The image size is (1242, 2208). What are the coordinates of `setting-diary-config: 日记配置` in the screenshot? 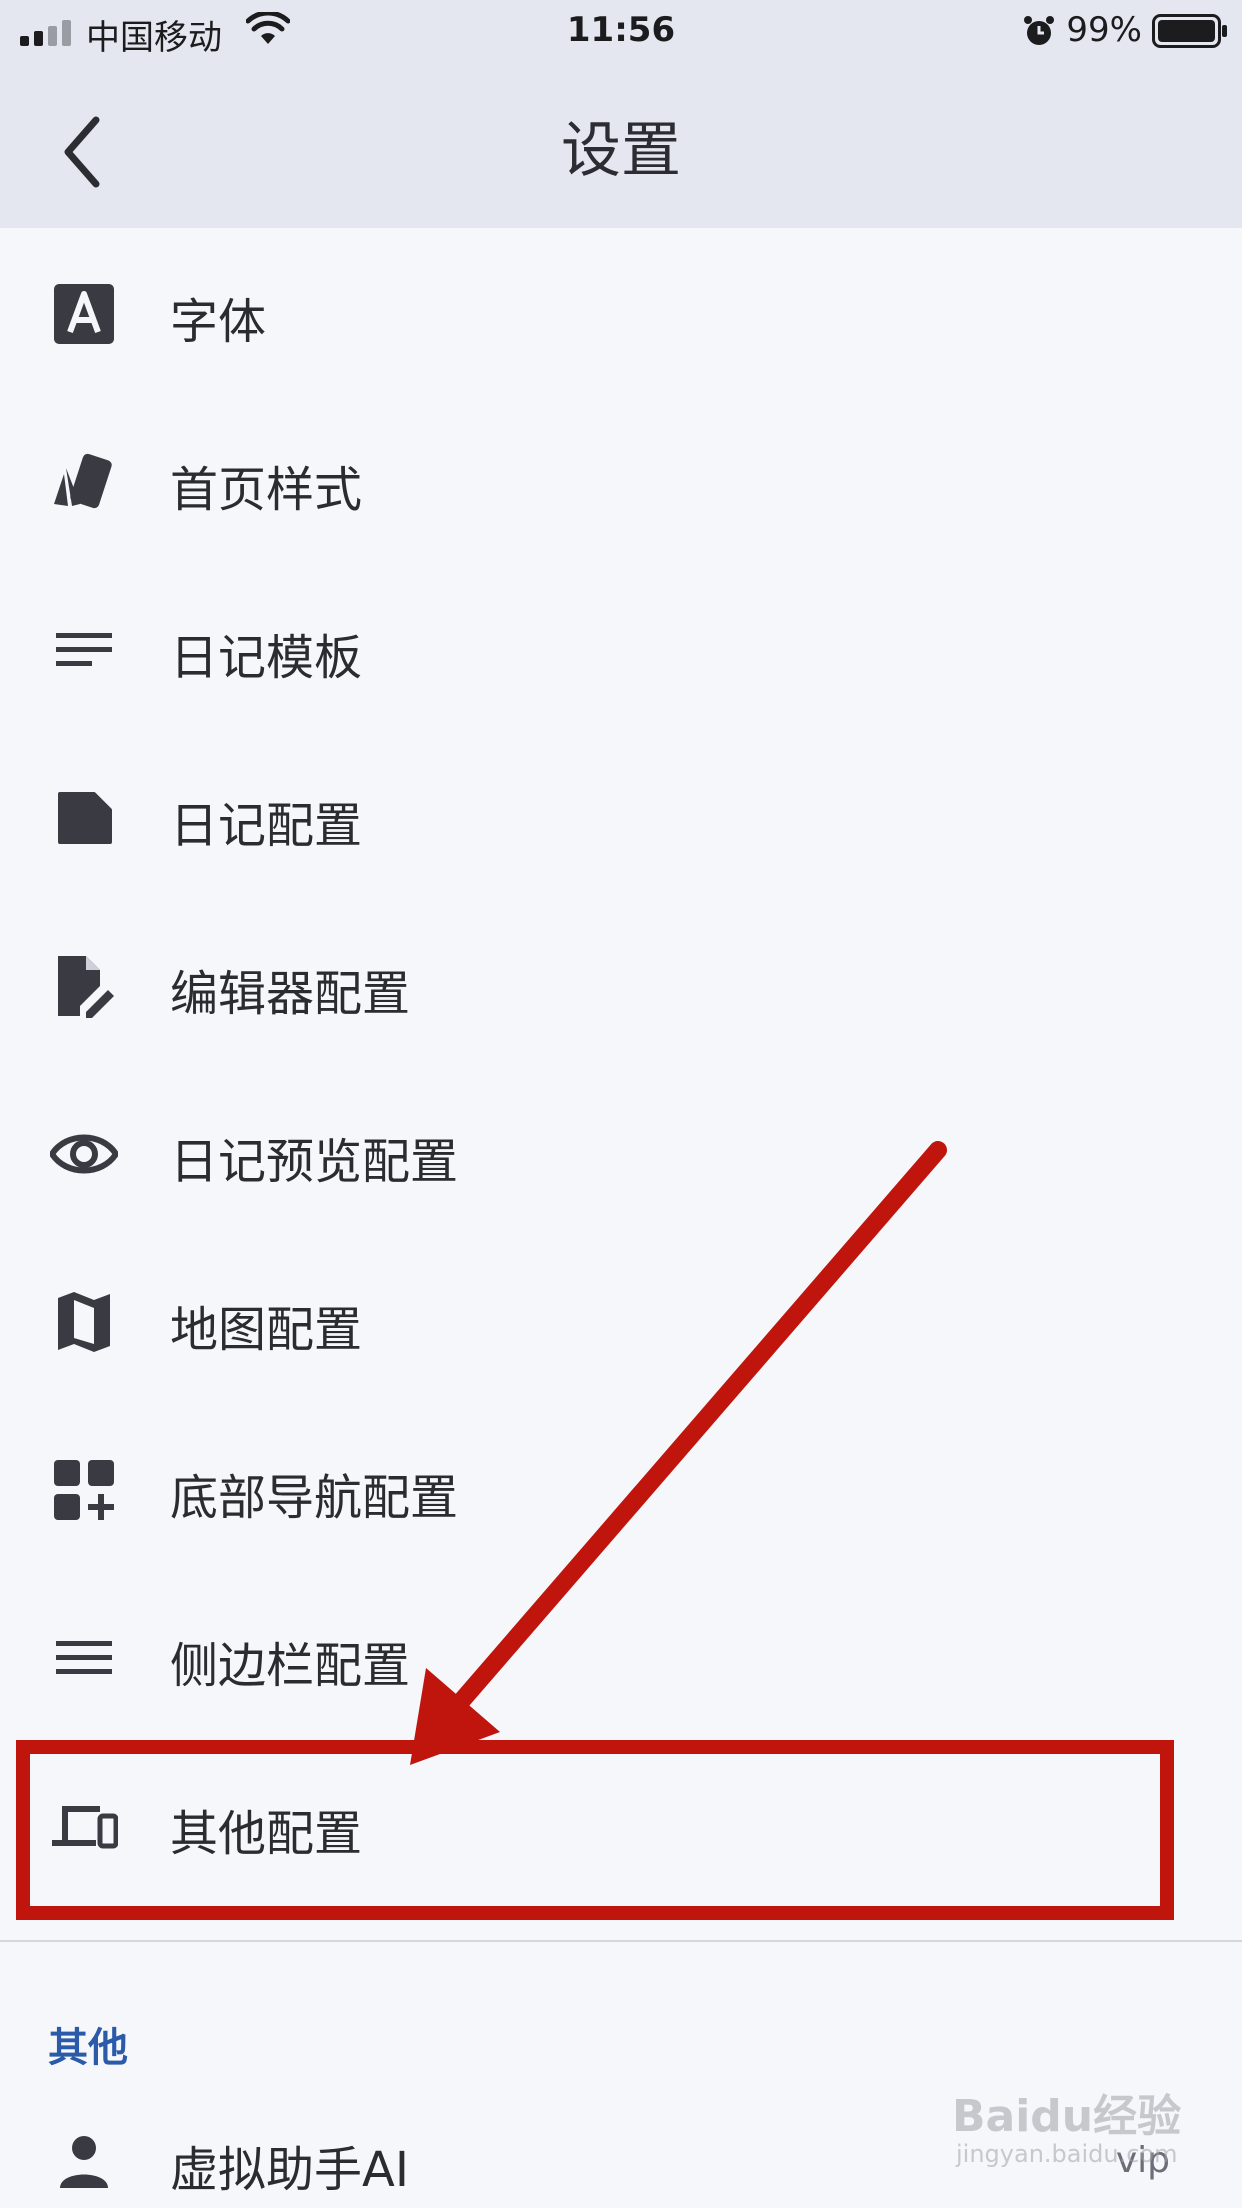 It's located at (621, 816).